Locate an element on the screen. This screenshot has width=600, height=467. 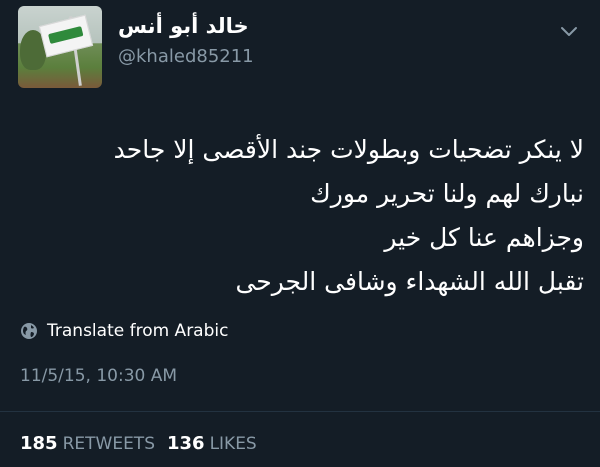
tweet-stats: 185 RETWEETS 136 LIKES is located at coordinates (138, 443).